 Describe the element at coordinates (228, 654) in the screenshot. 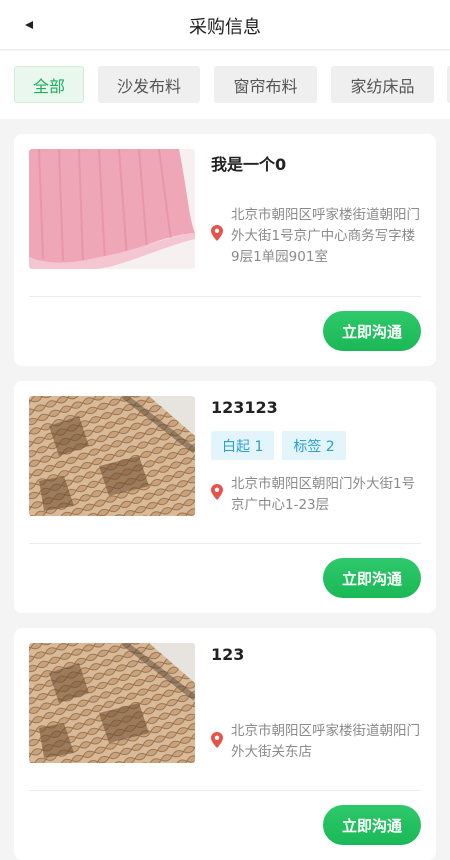

I see `item-title: 123` at that location.